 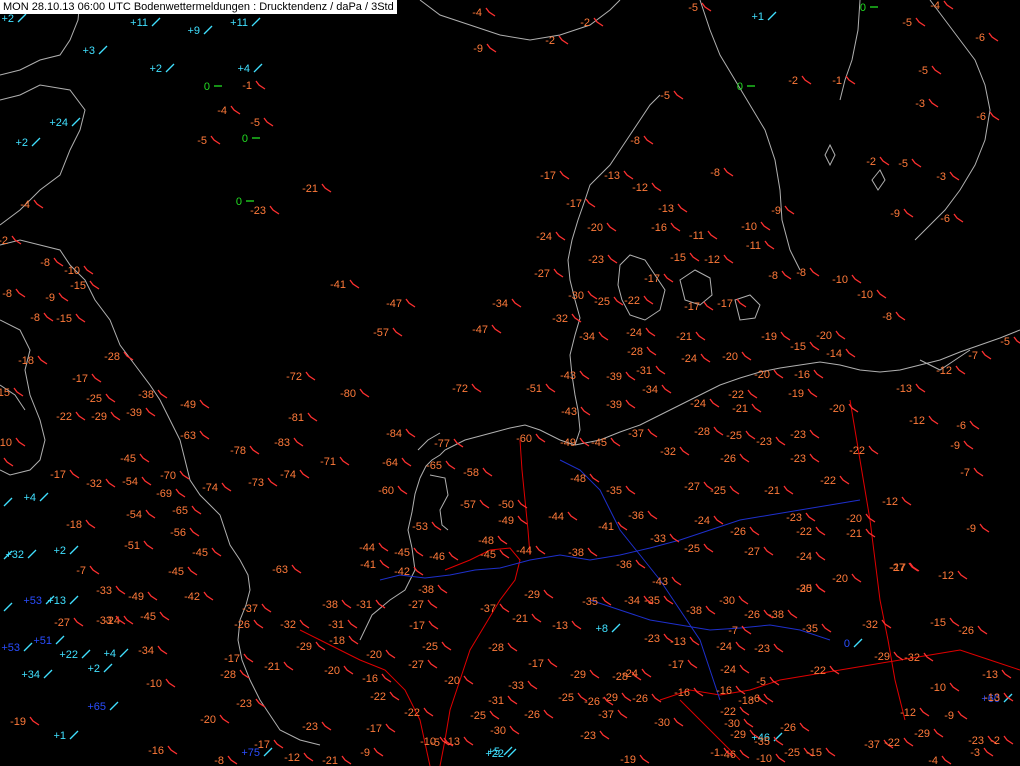 What do you see at coordinates (364, 605) in the screenshot?
I see `pressure-tendency-value: -31` at bounding box center [364, 605].